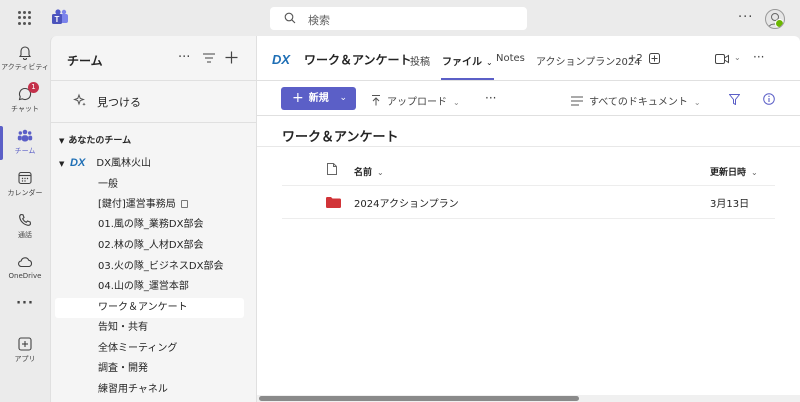 The width and height of the screenshot is (800, 402). What do you see at coordinates (635, 58) in the screenshot?
I see `tab-more-count: +2` at bounding box center [635, 58].